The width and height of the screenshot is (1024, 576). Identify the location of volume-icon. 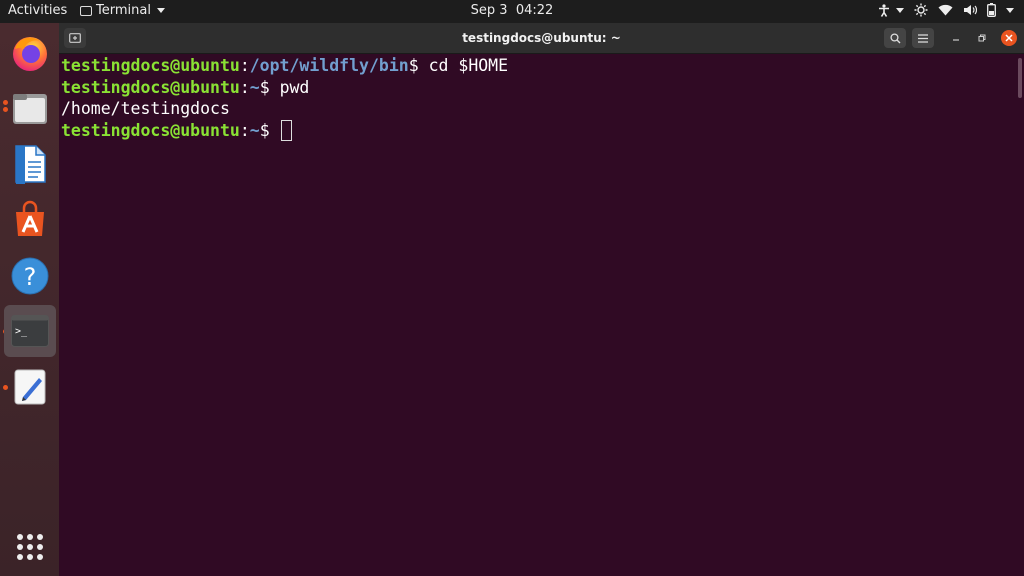
(970, 10).